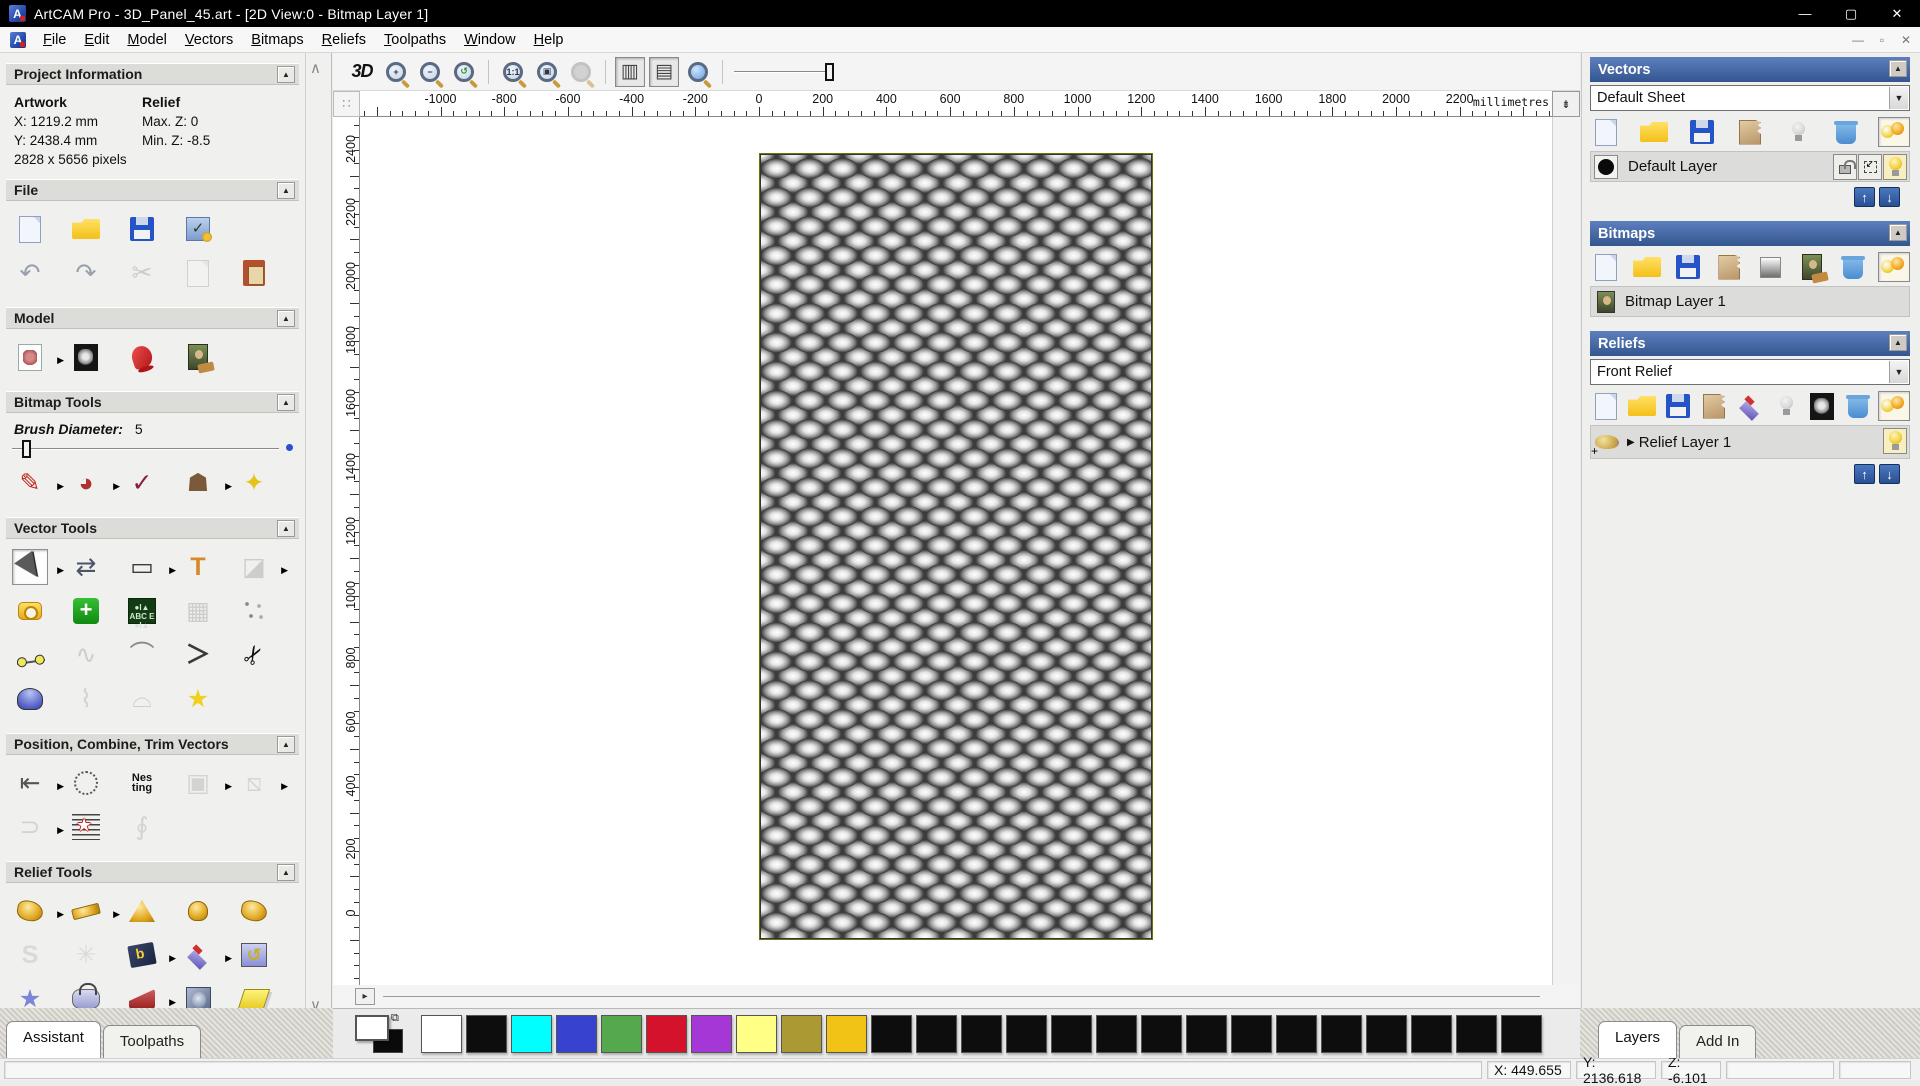  I want to click on smooth-relief-icon, so click(142, 911).